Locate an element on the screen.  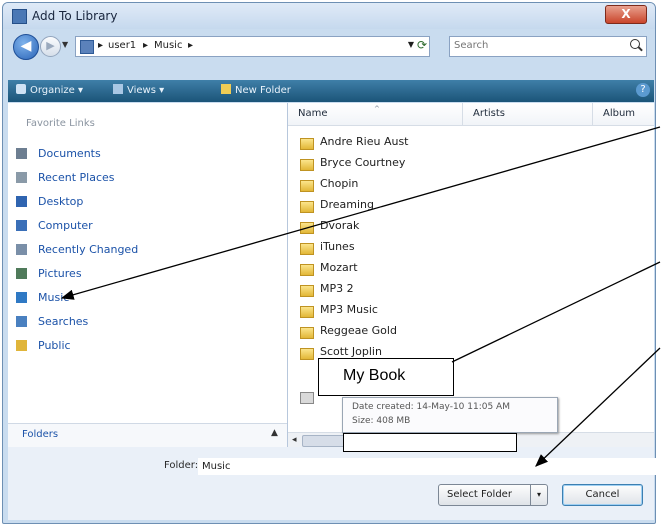
arrow-to-callout is located at coordinates (556, 312).